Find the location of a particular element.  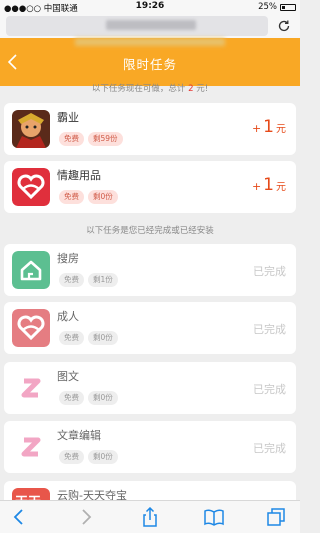

address-field is located at coordinates (137, 26).